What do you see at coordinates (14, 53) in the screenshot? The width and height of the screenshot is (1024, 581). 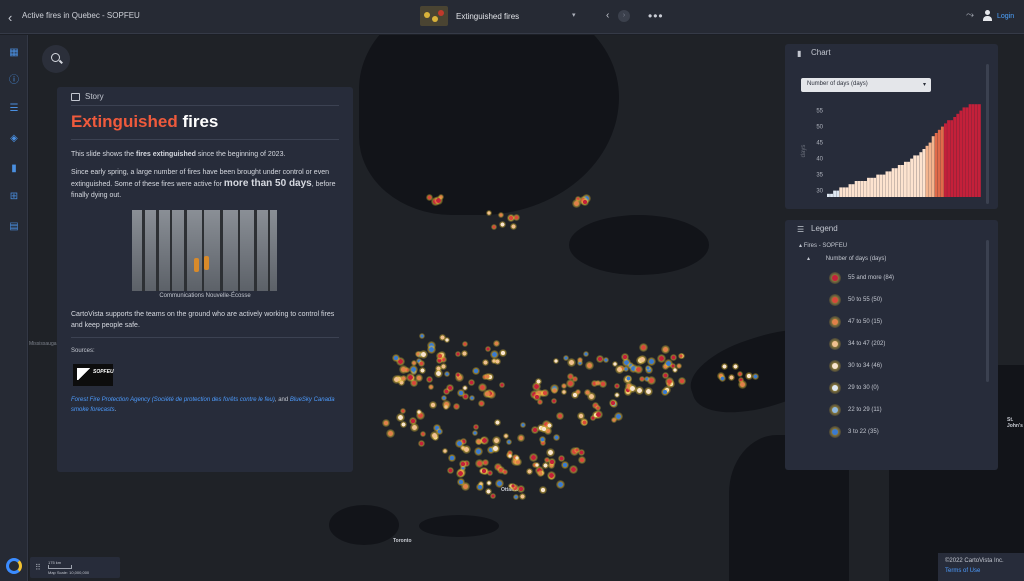 I see `map-icon: ▦` at bounding box center [14, 53].